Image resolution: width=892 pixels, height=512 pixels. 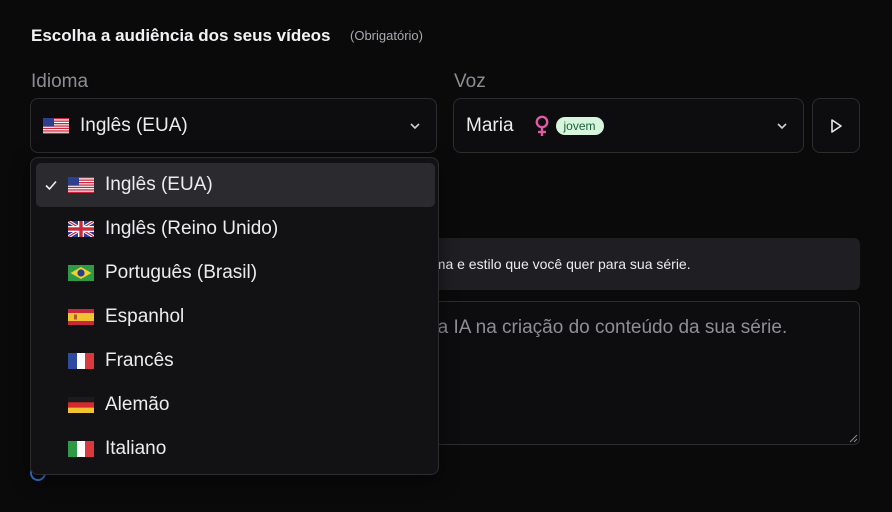 I want to click on language-option-label: Português (Brasil), so click(x=181, y=272).